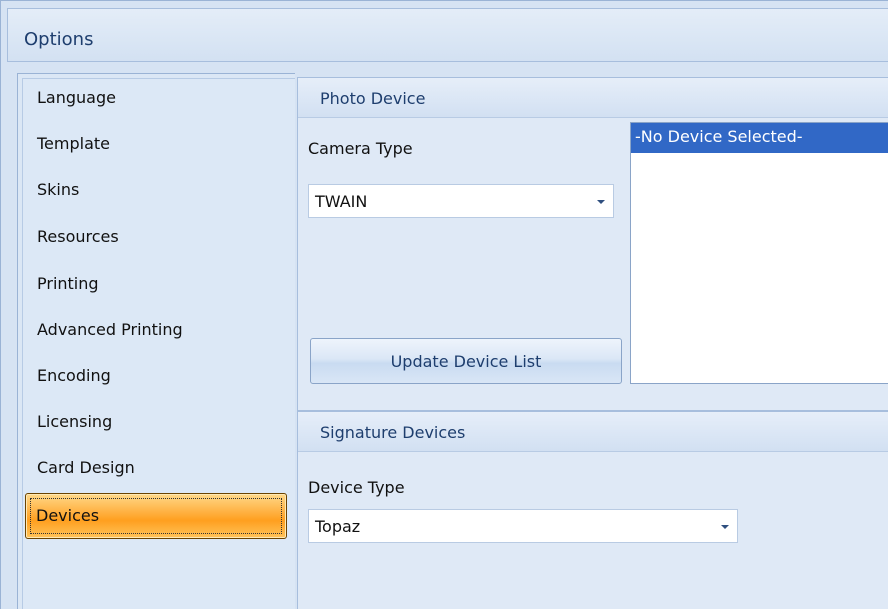 The image size is (888, 609). I want to click on device-type-select: Topaz, so click(523, 526).